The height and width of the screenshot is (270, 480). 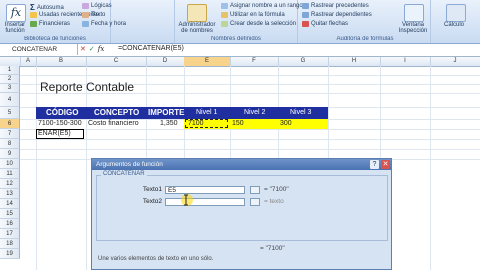 I want to click on watch-window-button: Ventana Inspección, so click(x=413, y=28).